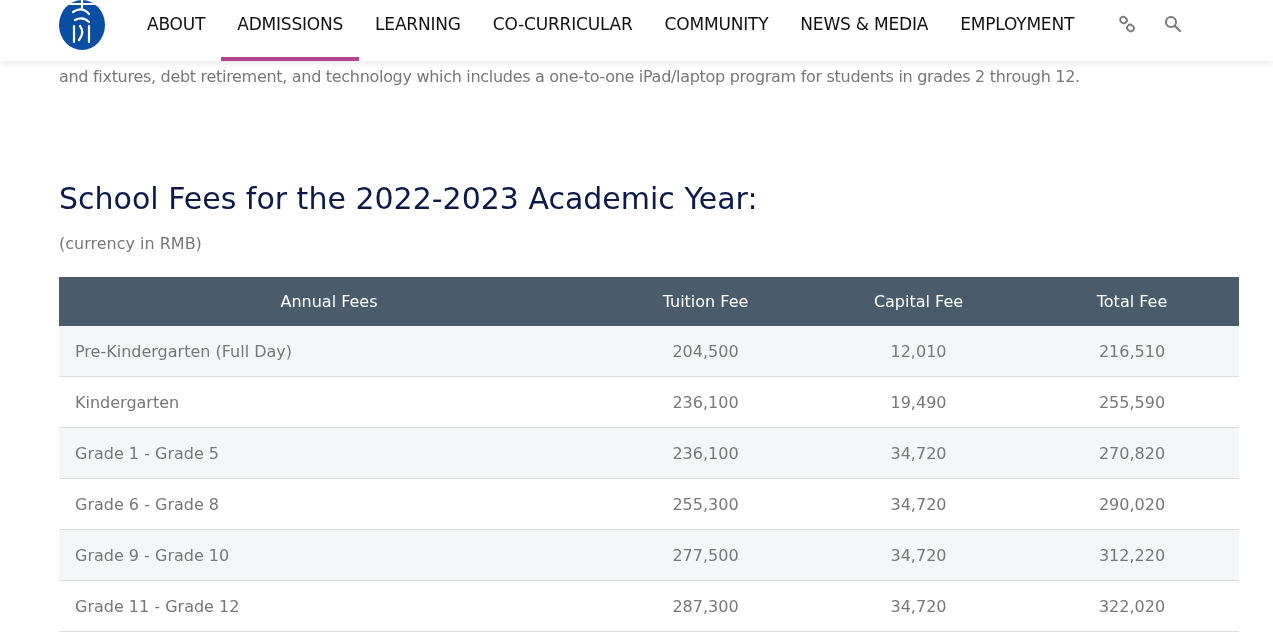  What do you see at coordinates (705, 504) in the screenshot?
I see `table-cell-text: 255,300` at bounding box center [705, 504].